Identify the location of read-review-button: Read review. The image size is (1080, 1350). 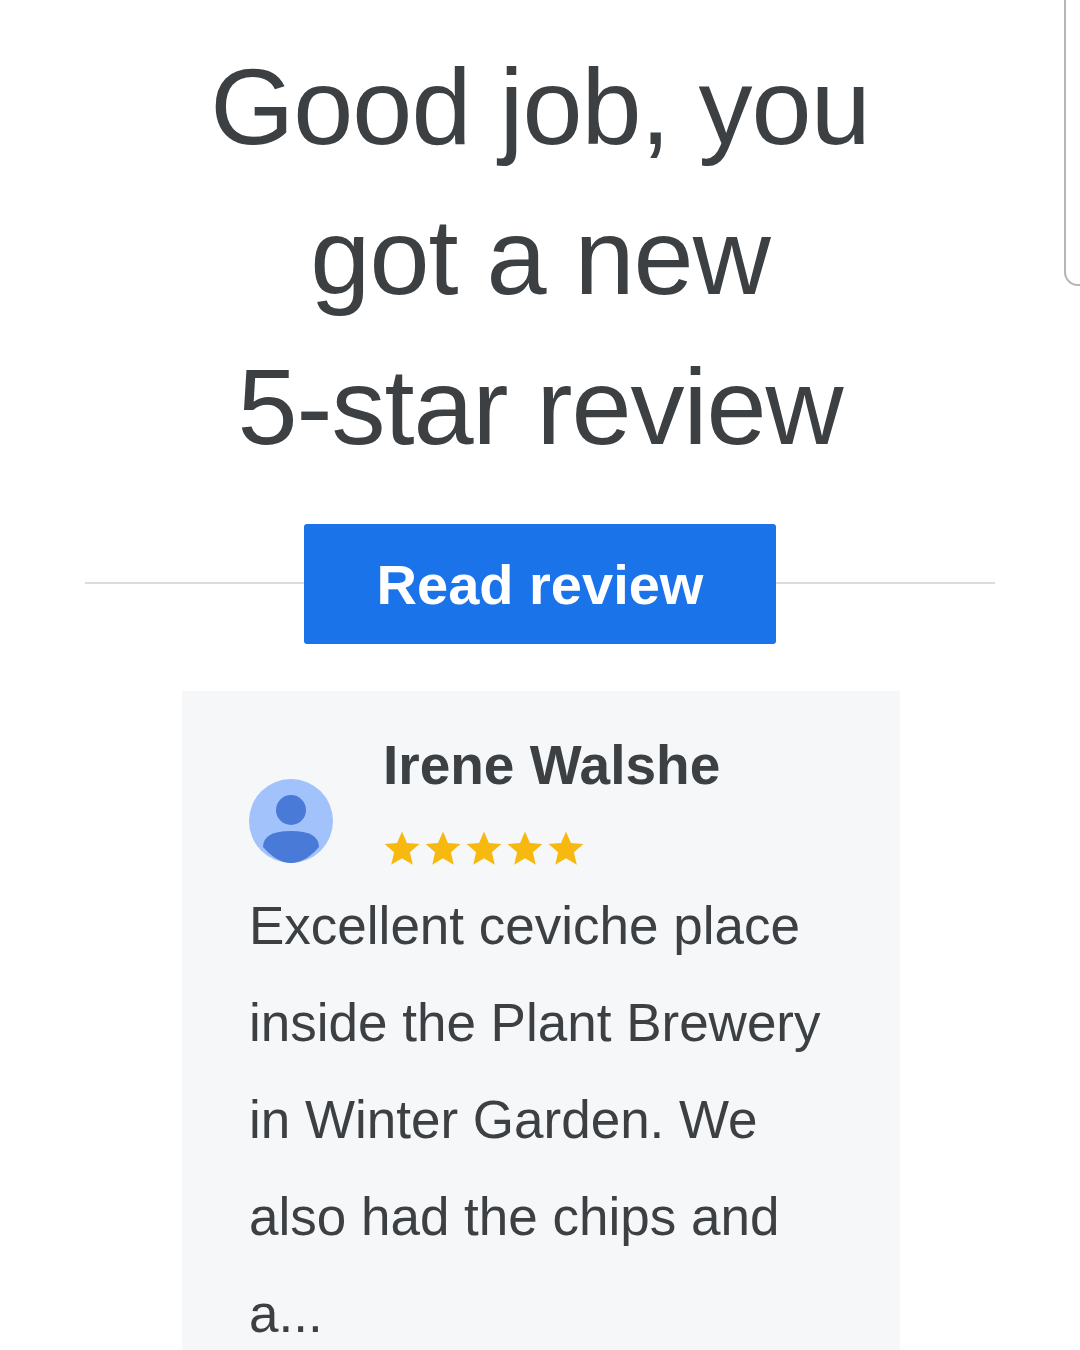
(540, 584).